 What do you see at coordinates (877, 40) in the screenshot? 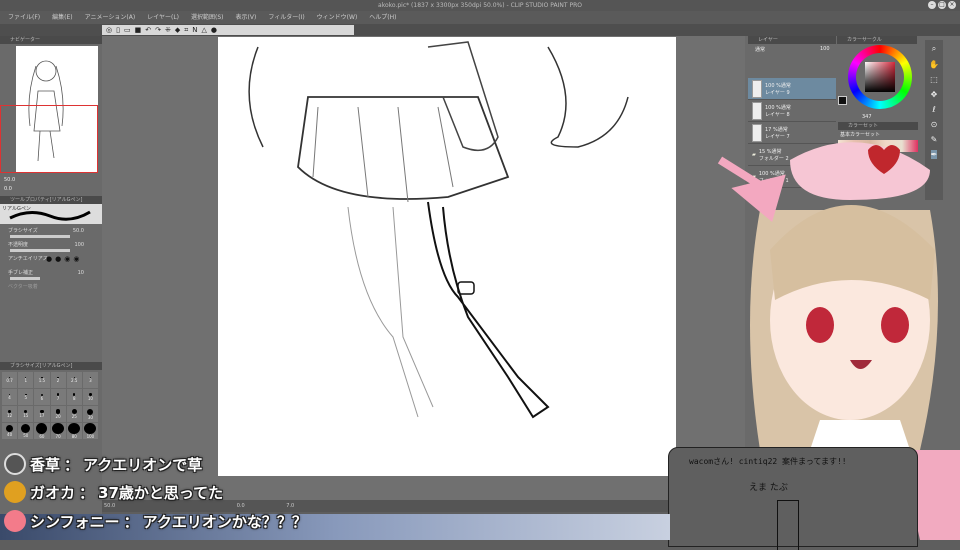
I see `color-wheel-tab: カラーサークル` at bounding box center [877, 40].